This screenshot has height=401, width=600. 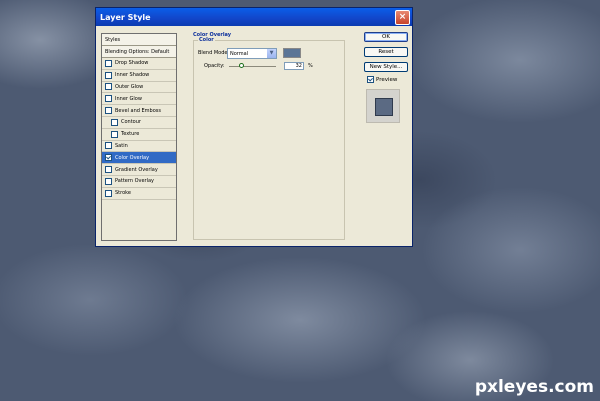 What do you see at coordinates (132, 75) in the screenshot?
I see `style-item-label: Inner Shadow` at bounding box center [132, 75].